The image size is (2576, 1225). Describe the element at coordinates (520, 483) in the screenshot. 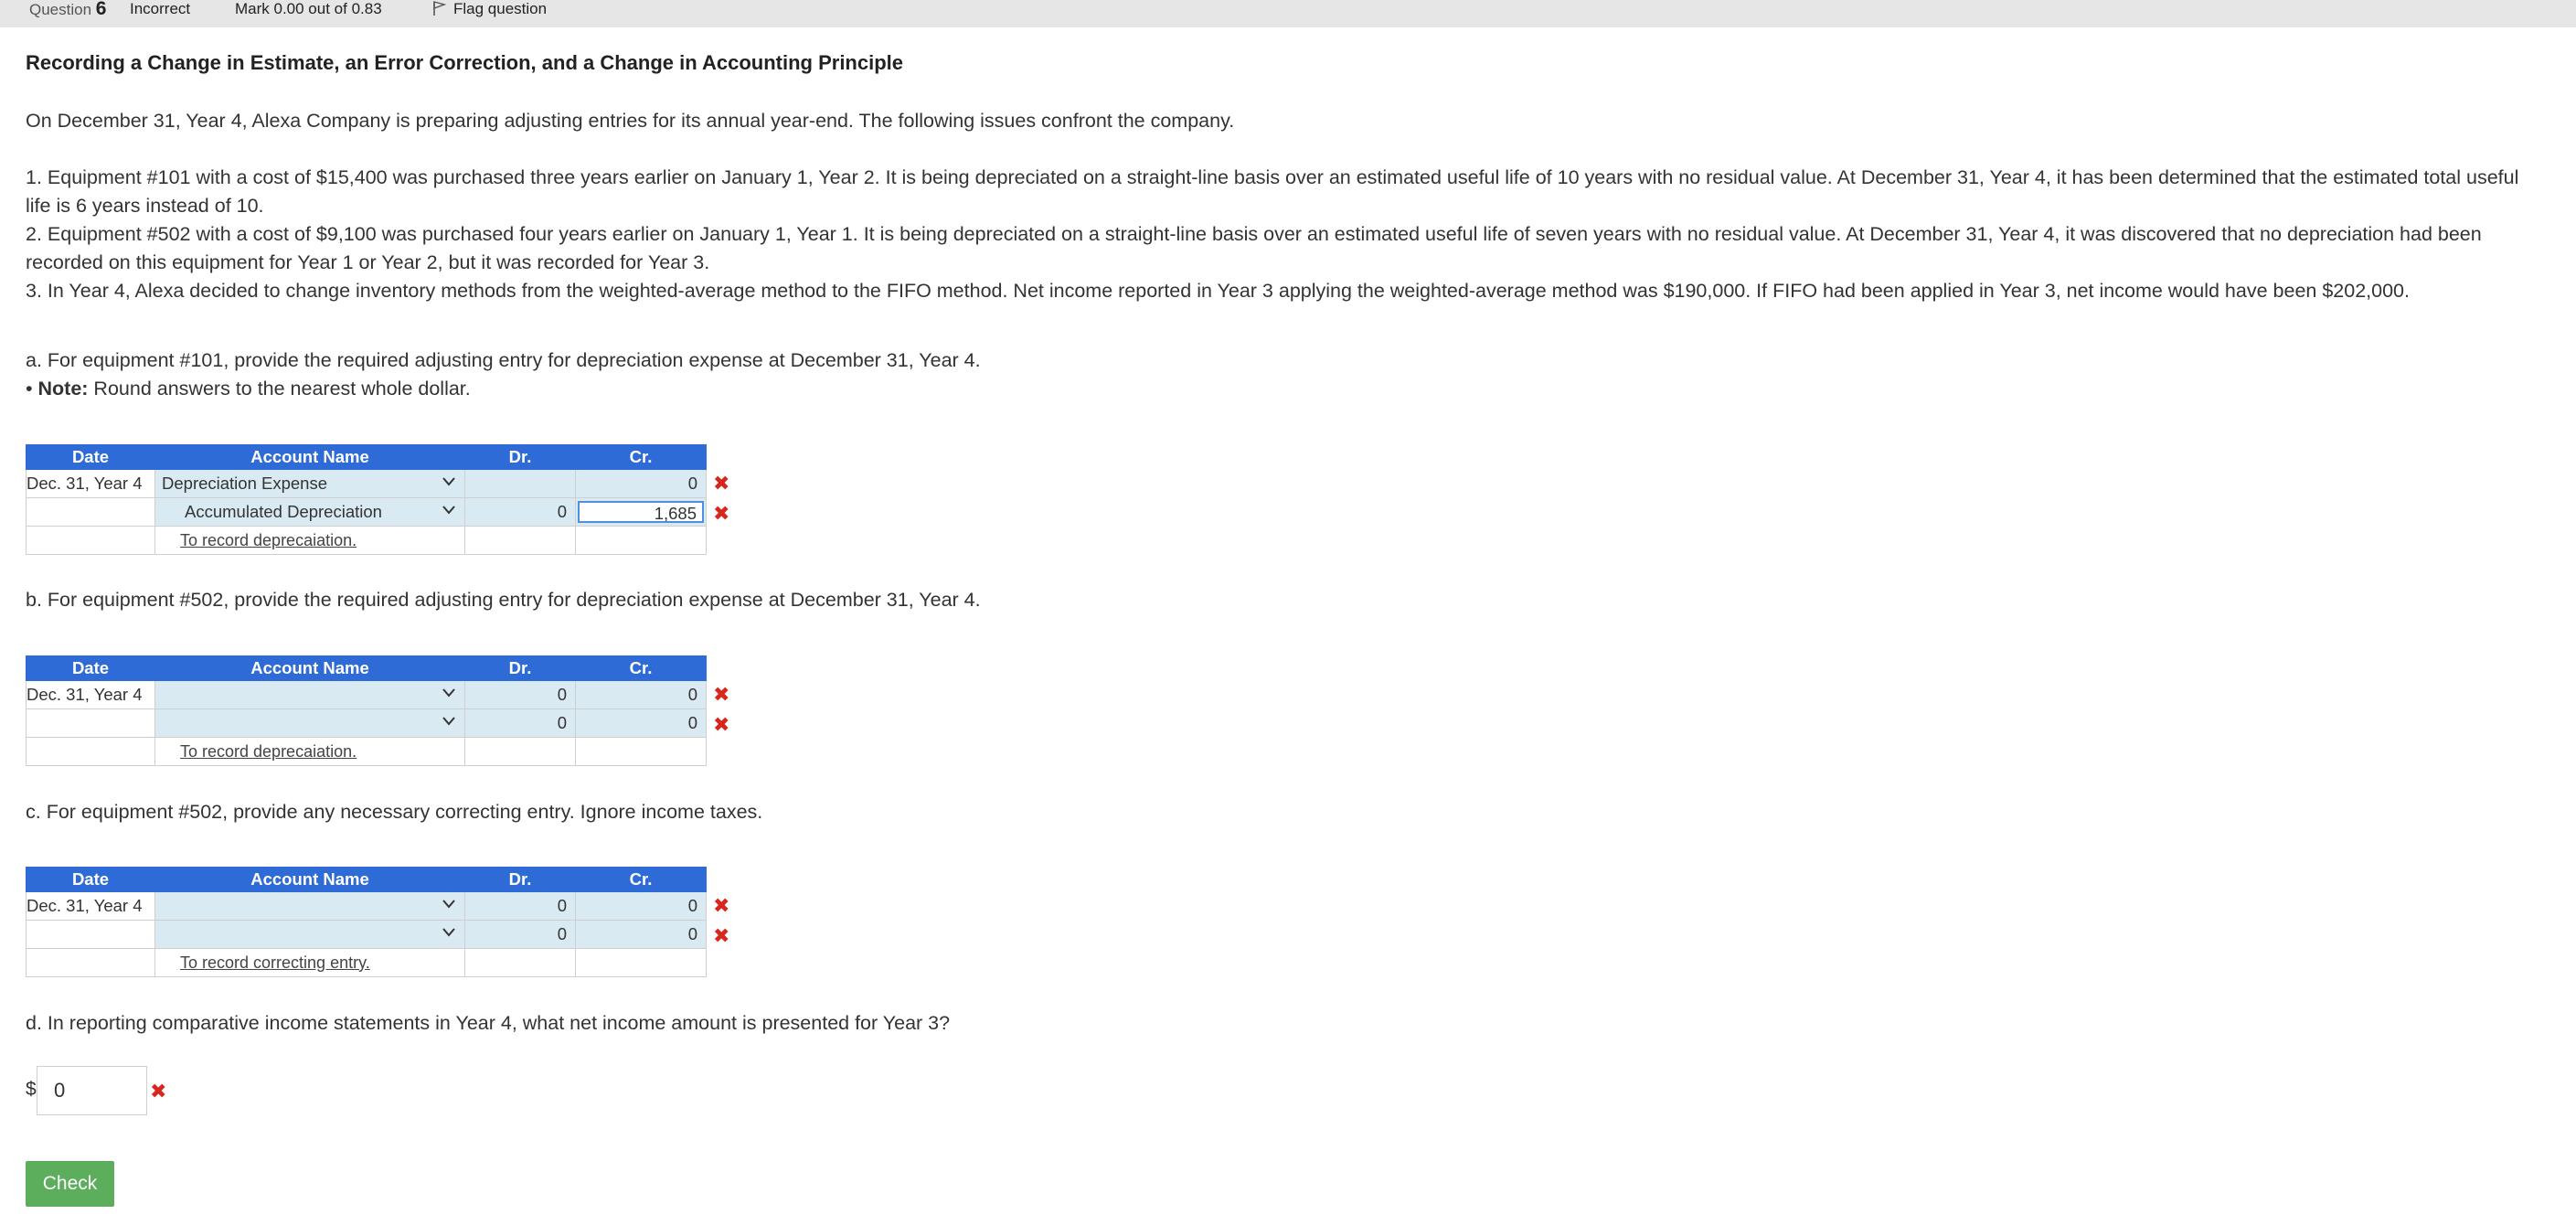

I see `debit-input` at that location.